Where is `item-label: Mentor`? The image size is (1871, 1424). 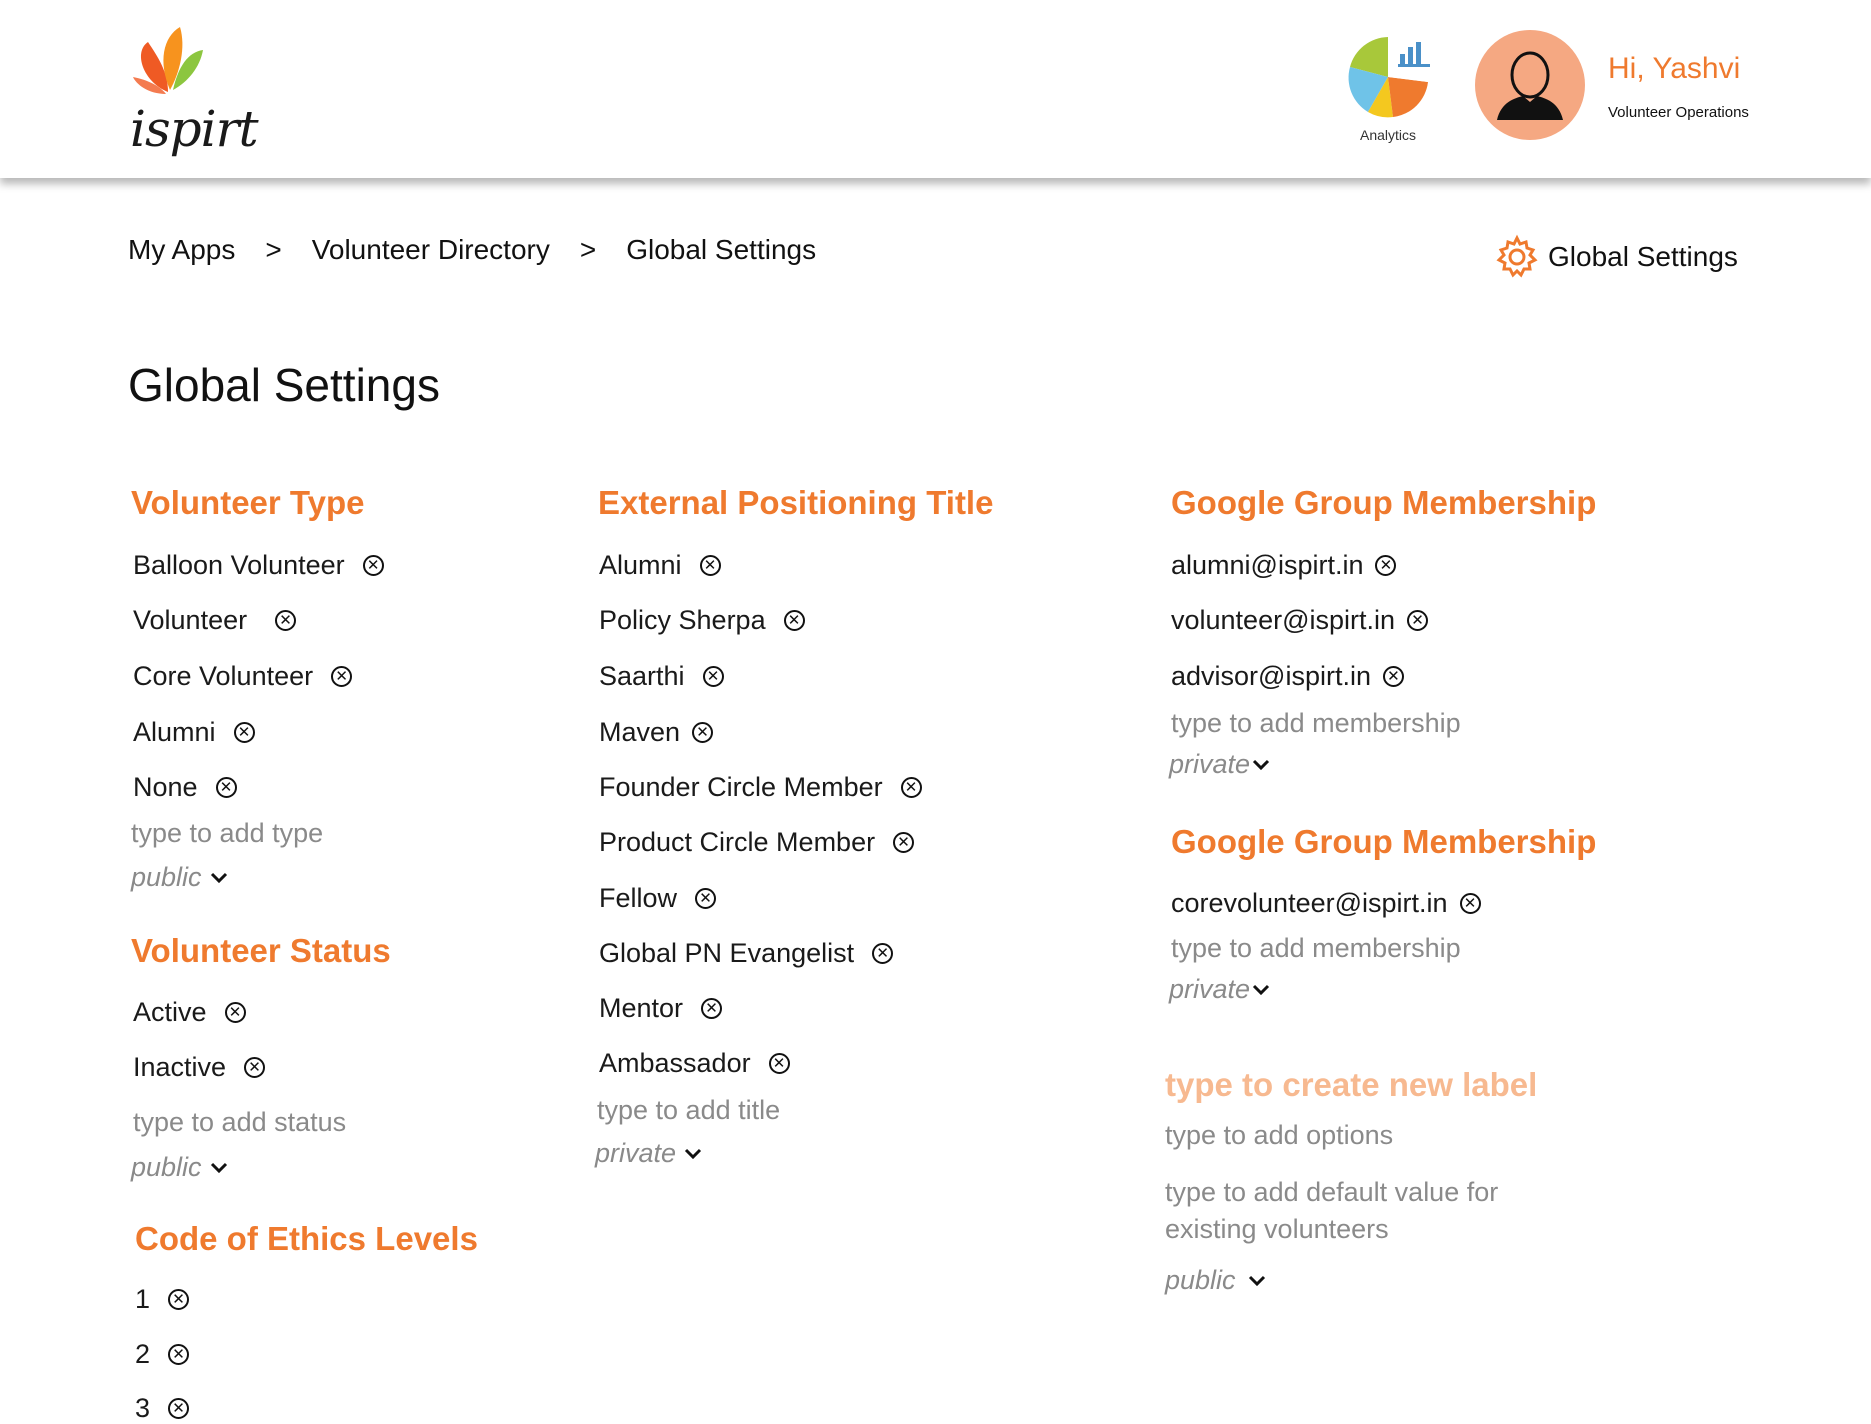
item-label: Mentor is located at coordinates (641, 1008).